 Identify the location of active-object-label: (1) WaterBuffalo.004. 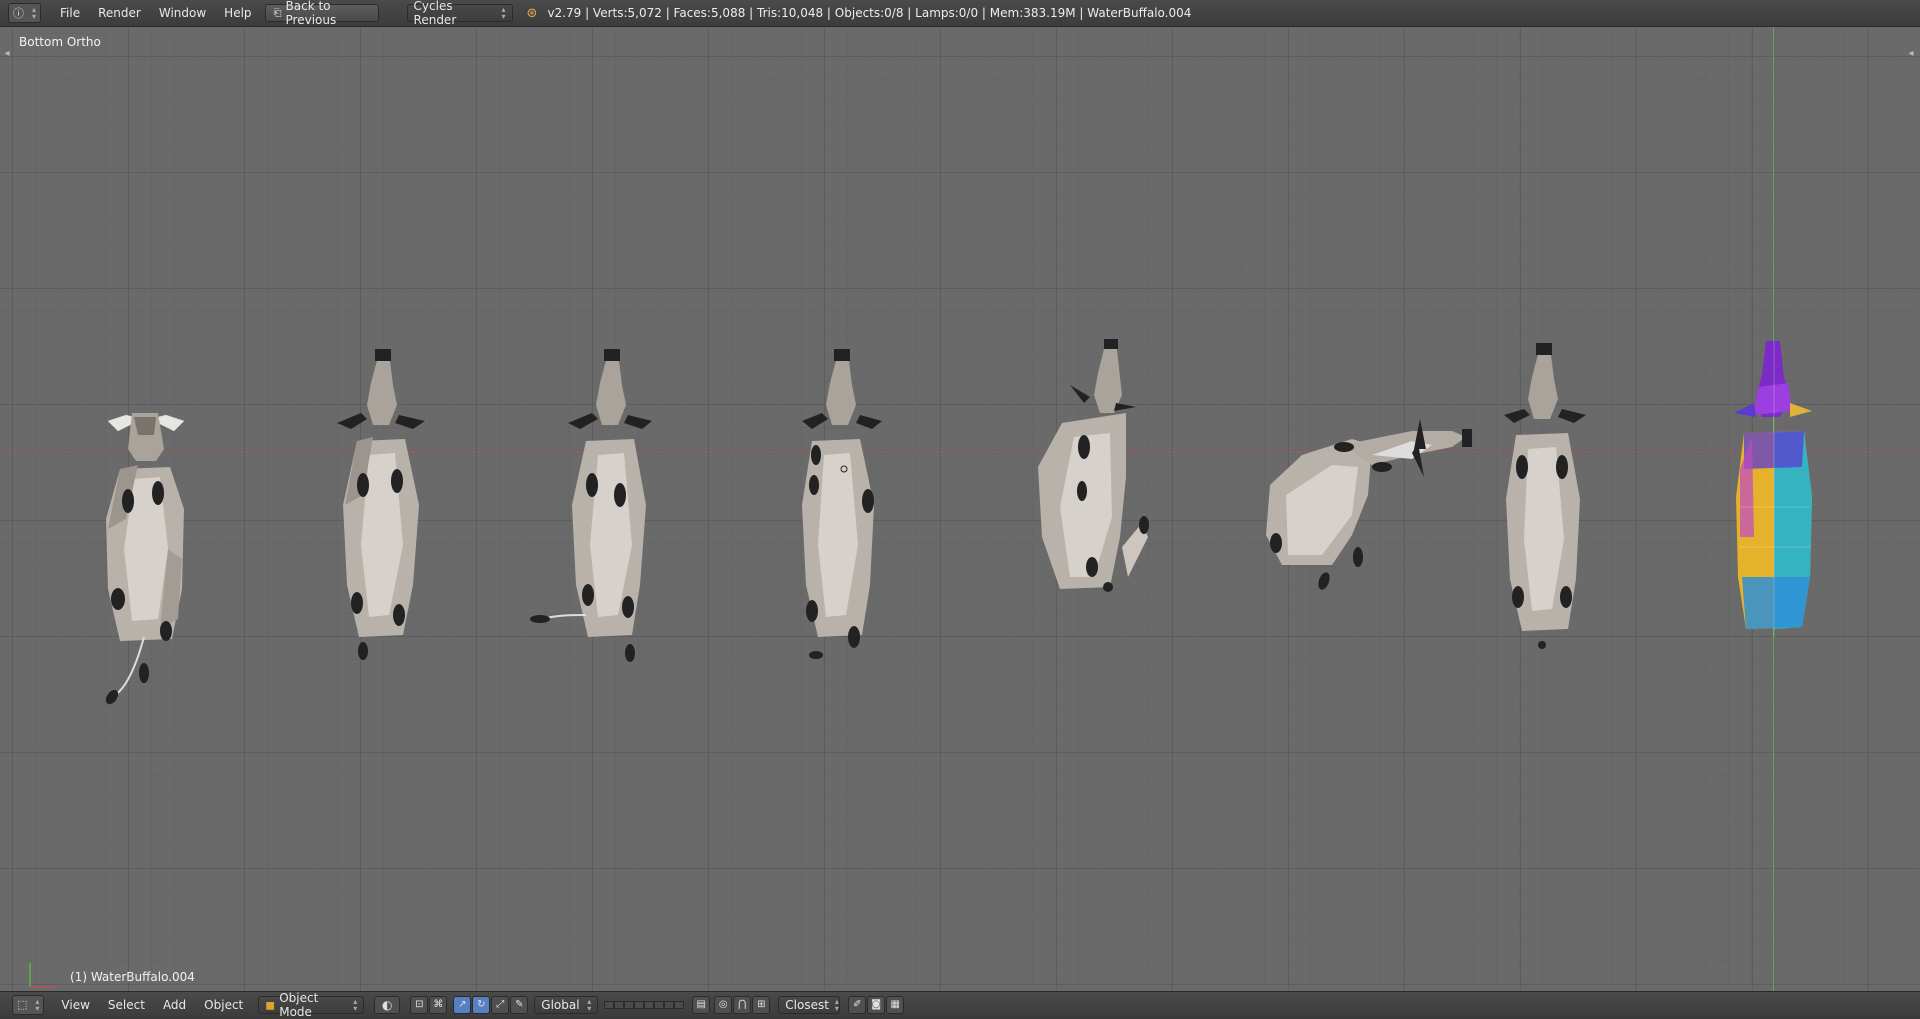
(132, 977).